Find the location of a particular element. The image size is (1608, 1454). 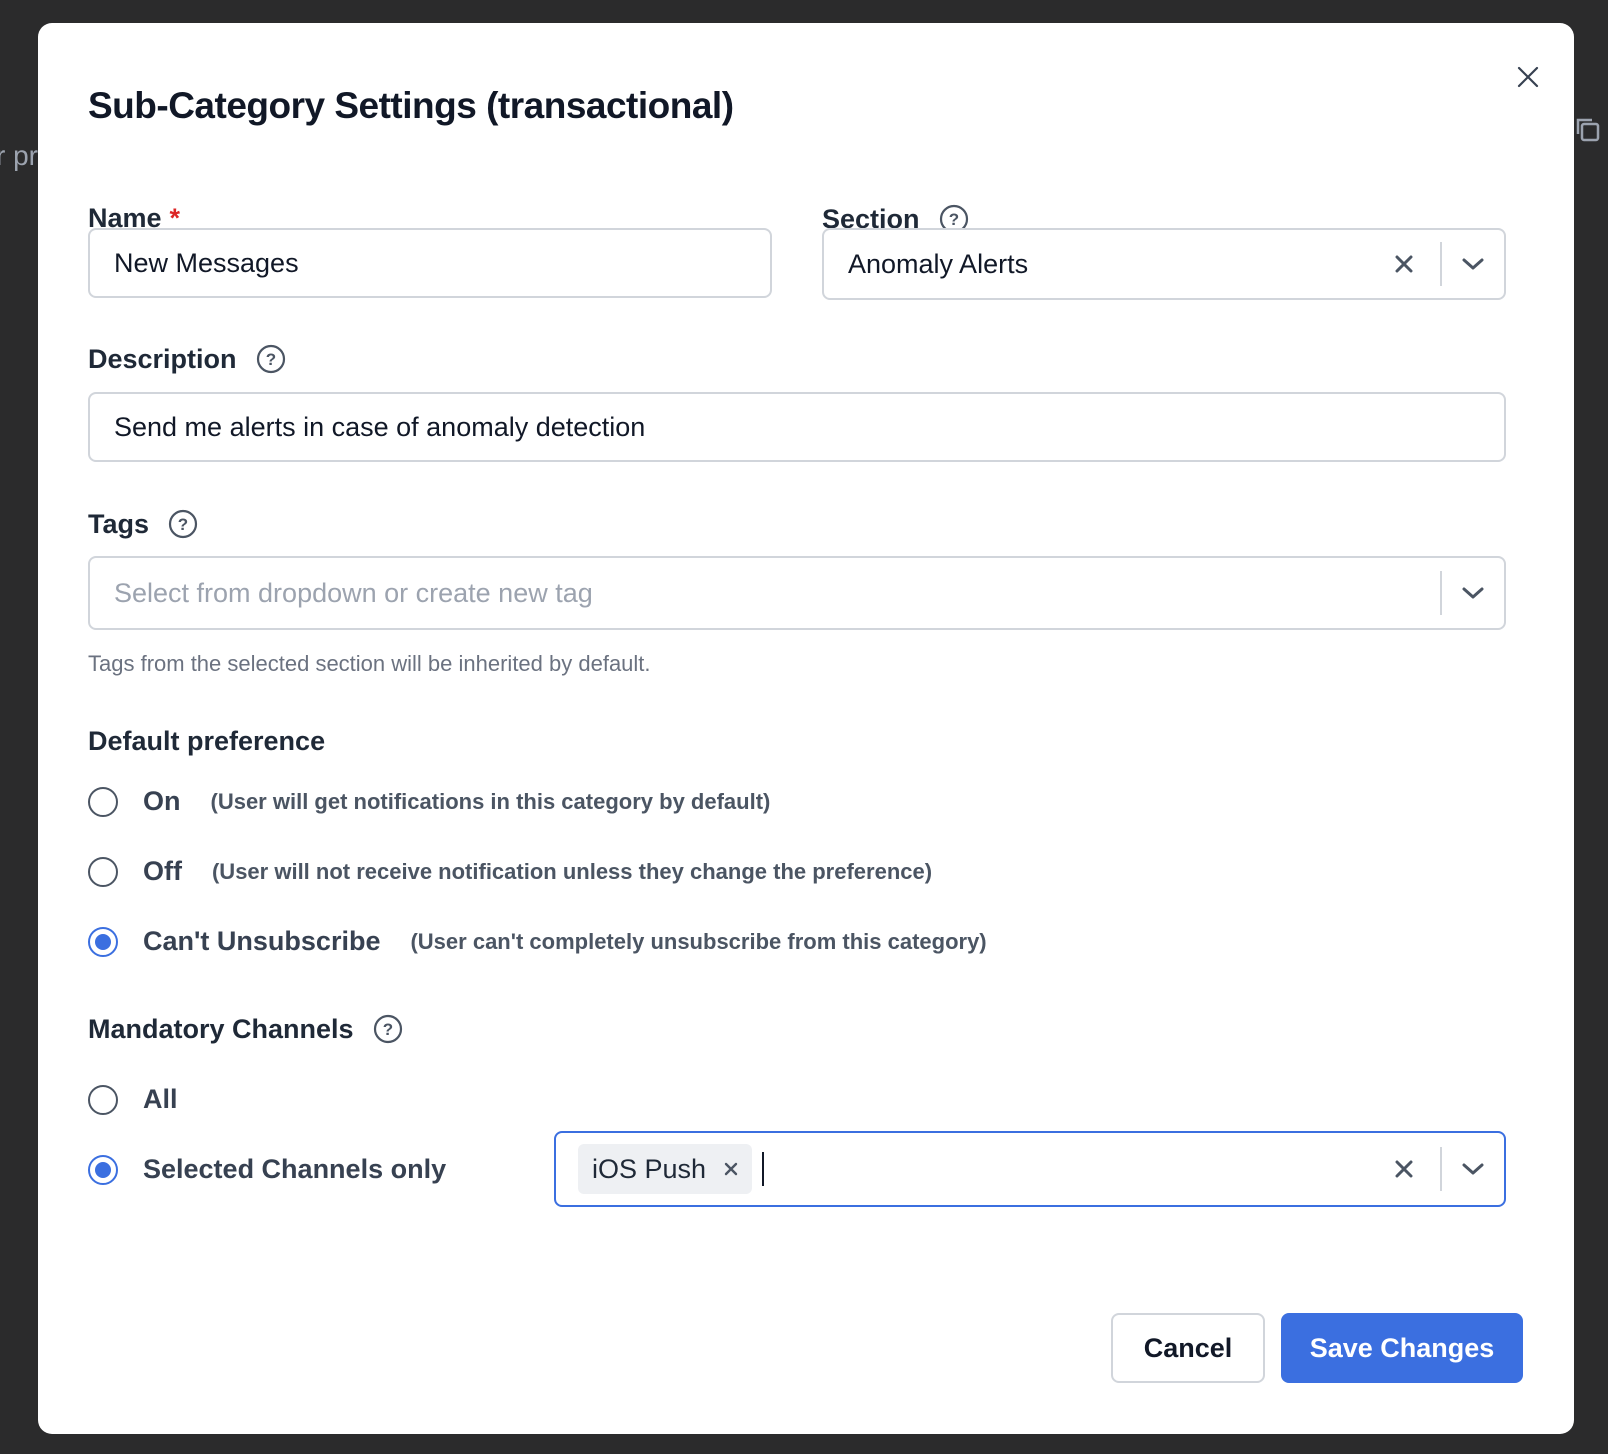

radio-selected-channels is located at coordinates (103, 1169).